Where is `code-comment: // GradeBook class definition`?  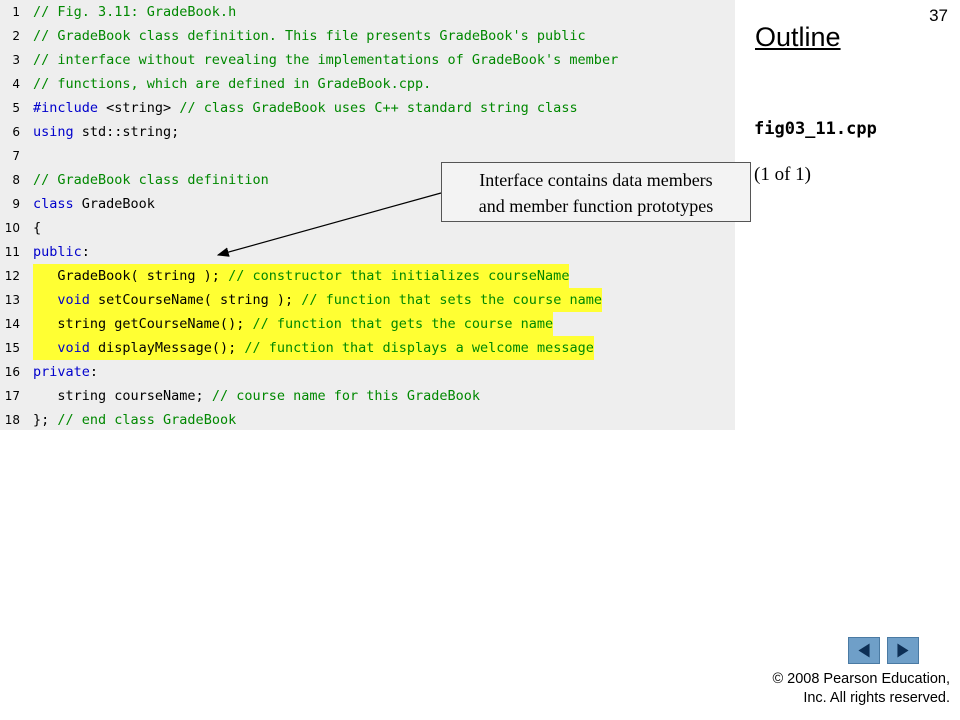 code-comment: // GradeBook class definition is located at coordinates (151, 180).